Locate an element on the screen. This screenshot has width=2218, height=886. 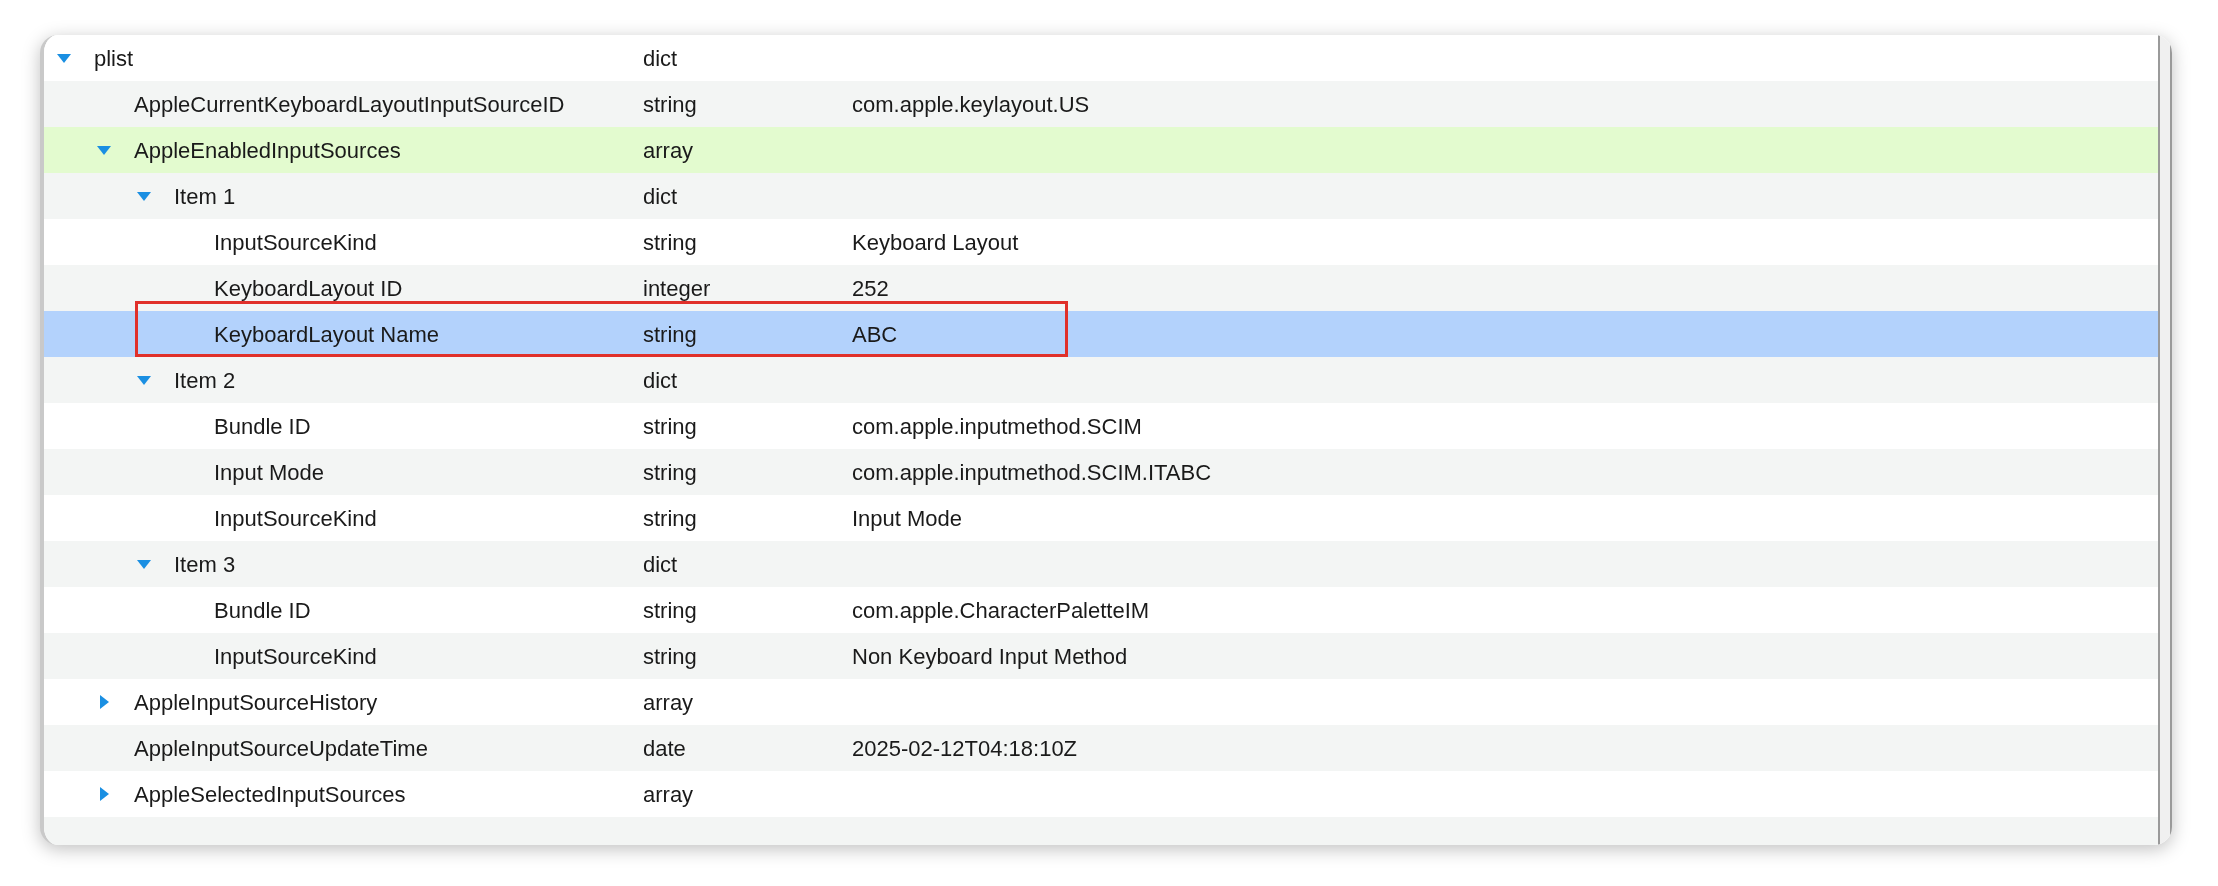
tree-row: Bundle ID string com.apple.CharacterPaletteIM is located at coordinates (1101, 610).